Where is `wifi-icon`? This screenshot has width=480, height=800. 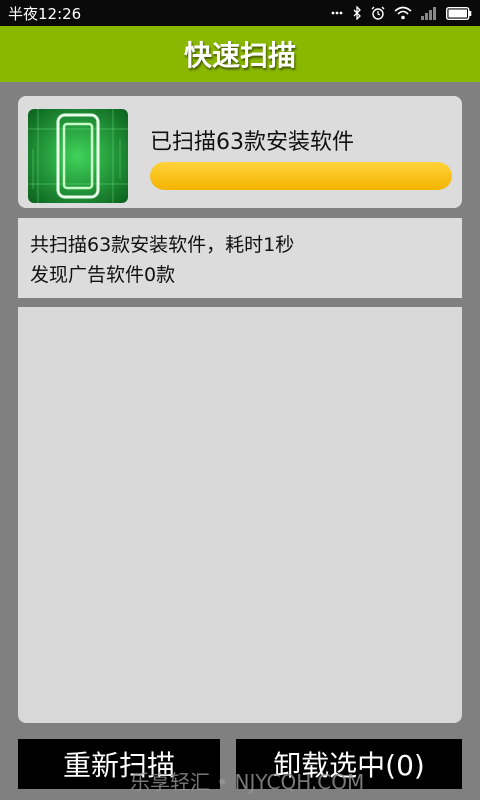 wifi-icon is located at coordinates (403, 13).